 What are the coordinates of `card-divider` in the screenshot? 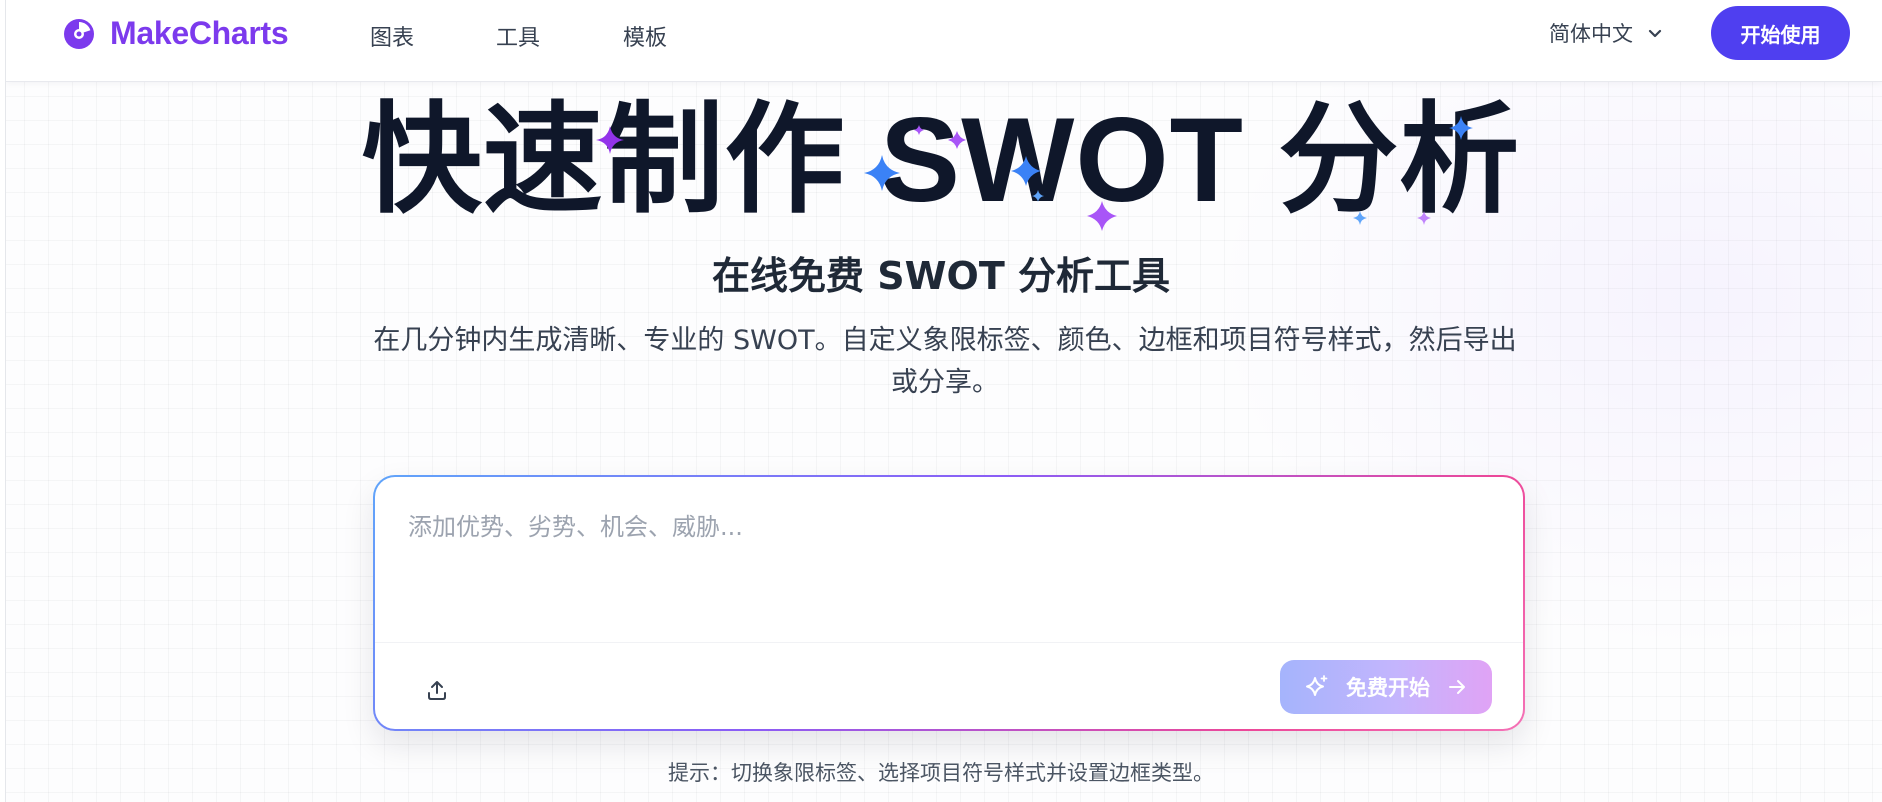 It's located at (949, 642).